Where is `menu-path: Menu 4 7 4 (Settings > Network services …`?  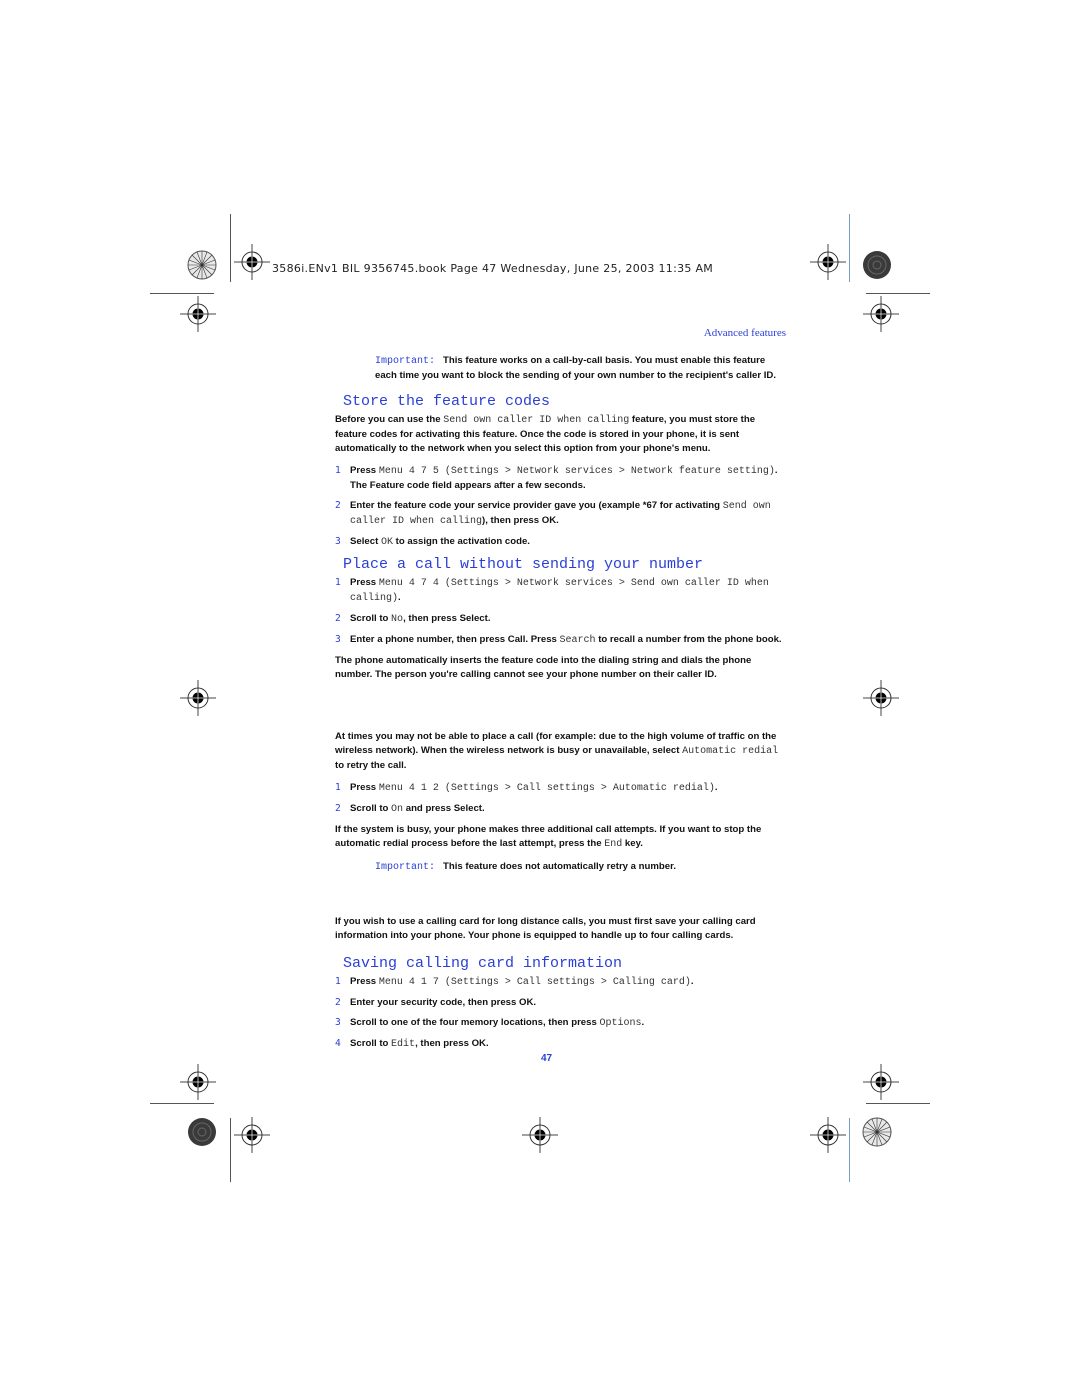 menu-path: Menu 4 7 4 (Settings > Network services … is located at coordinates (559, 591).